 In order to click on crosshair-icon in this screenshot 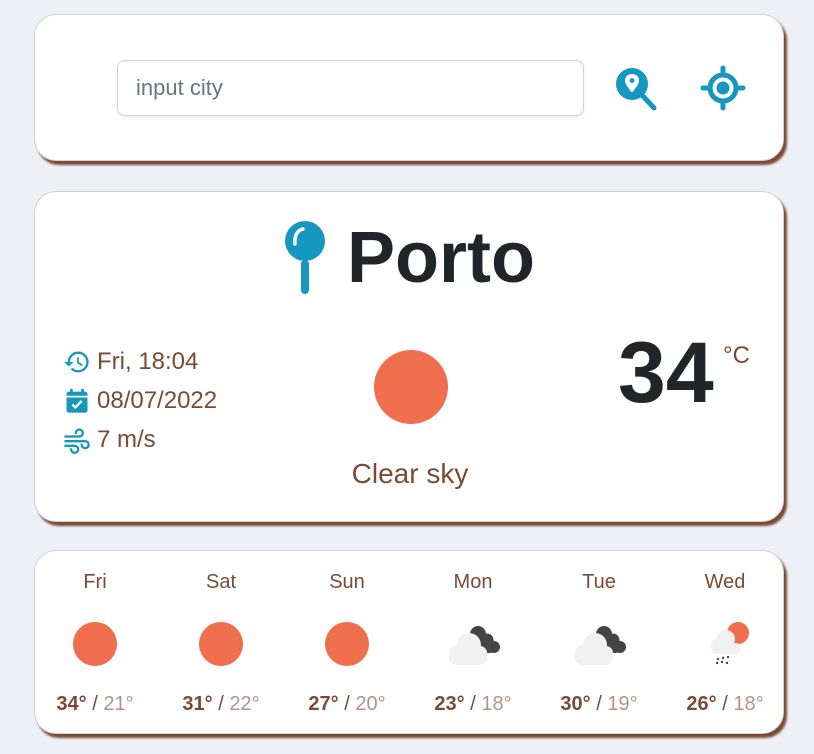, I will do `click(723, 88)`.